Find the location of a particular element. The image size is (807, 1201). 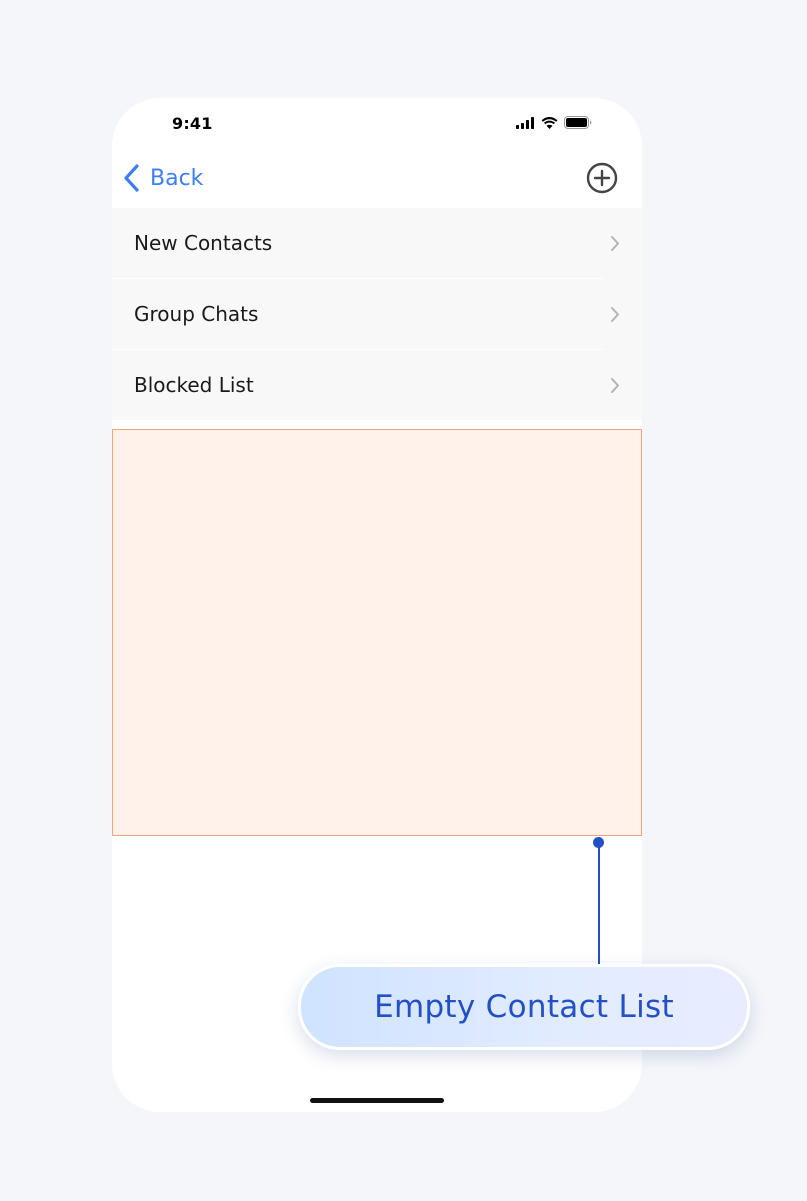

contacts-menu-list: New Contacts Group Chats Blocked List is located at coordinates (377, 314).